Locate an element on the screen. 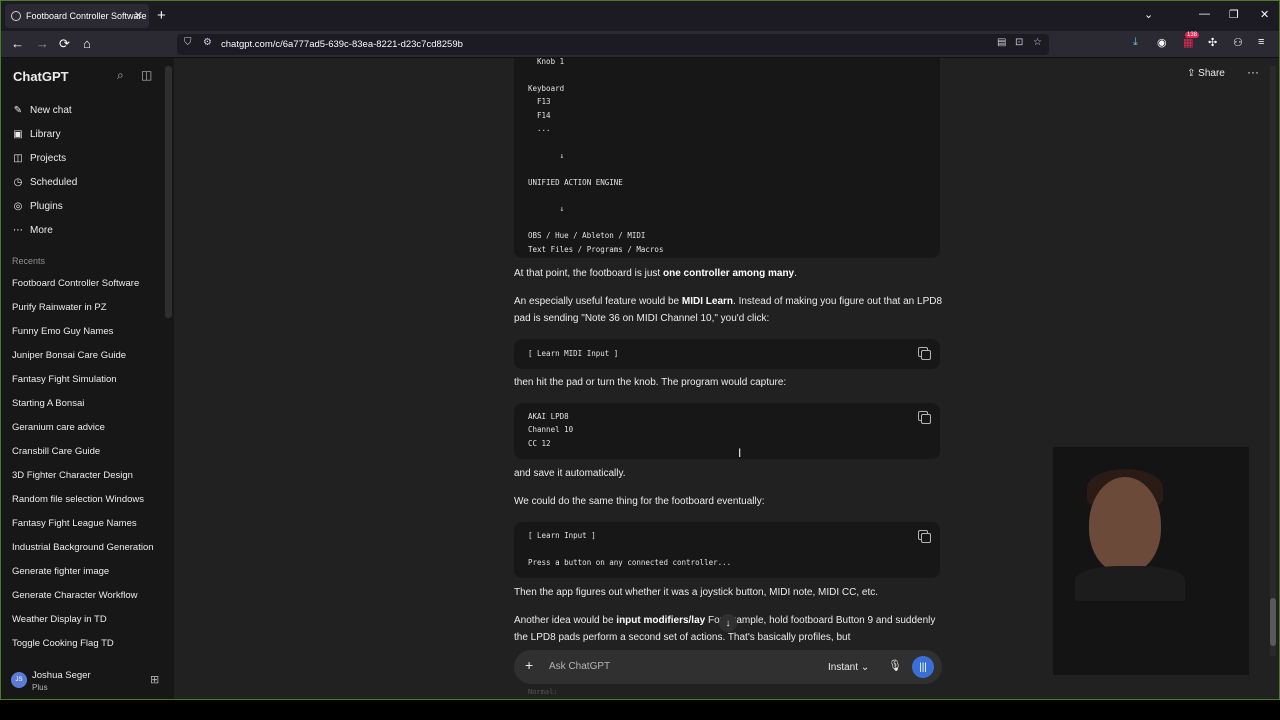 The width and height of the screenshot is (1280, 720). downloads-icon: ⤓ is located at coordinates (1135, 42).